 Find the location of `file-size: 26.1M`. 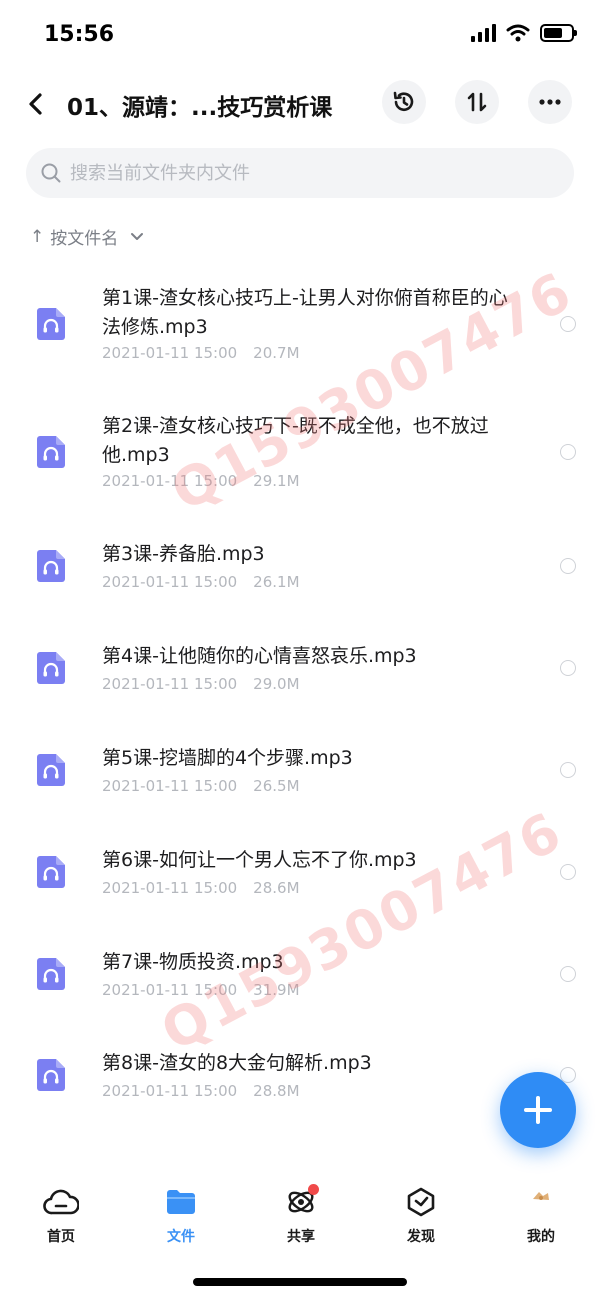

file-size: 26.1M is located at coordinates (276, 582).